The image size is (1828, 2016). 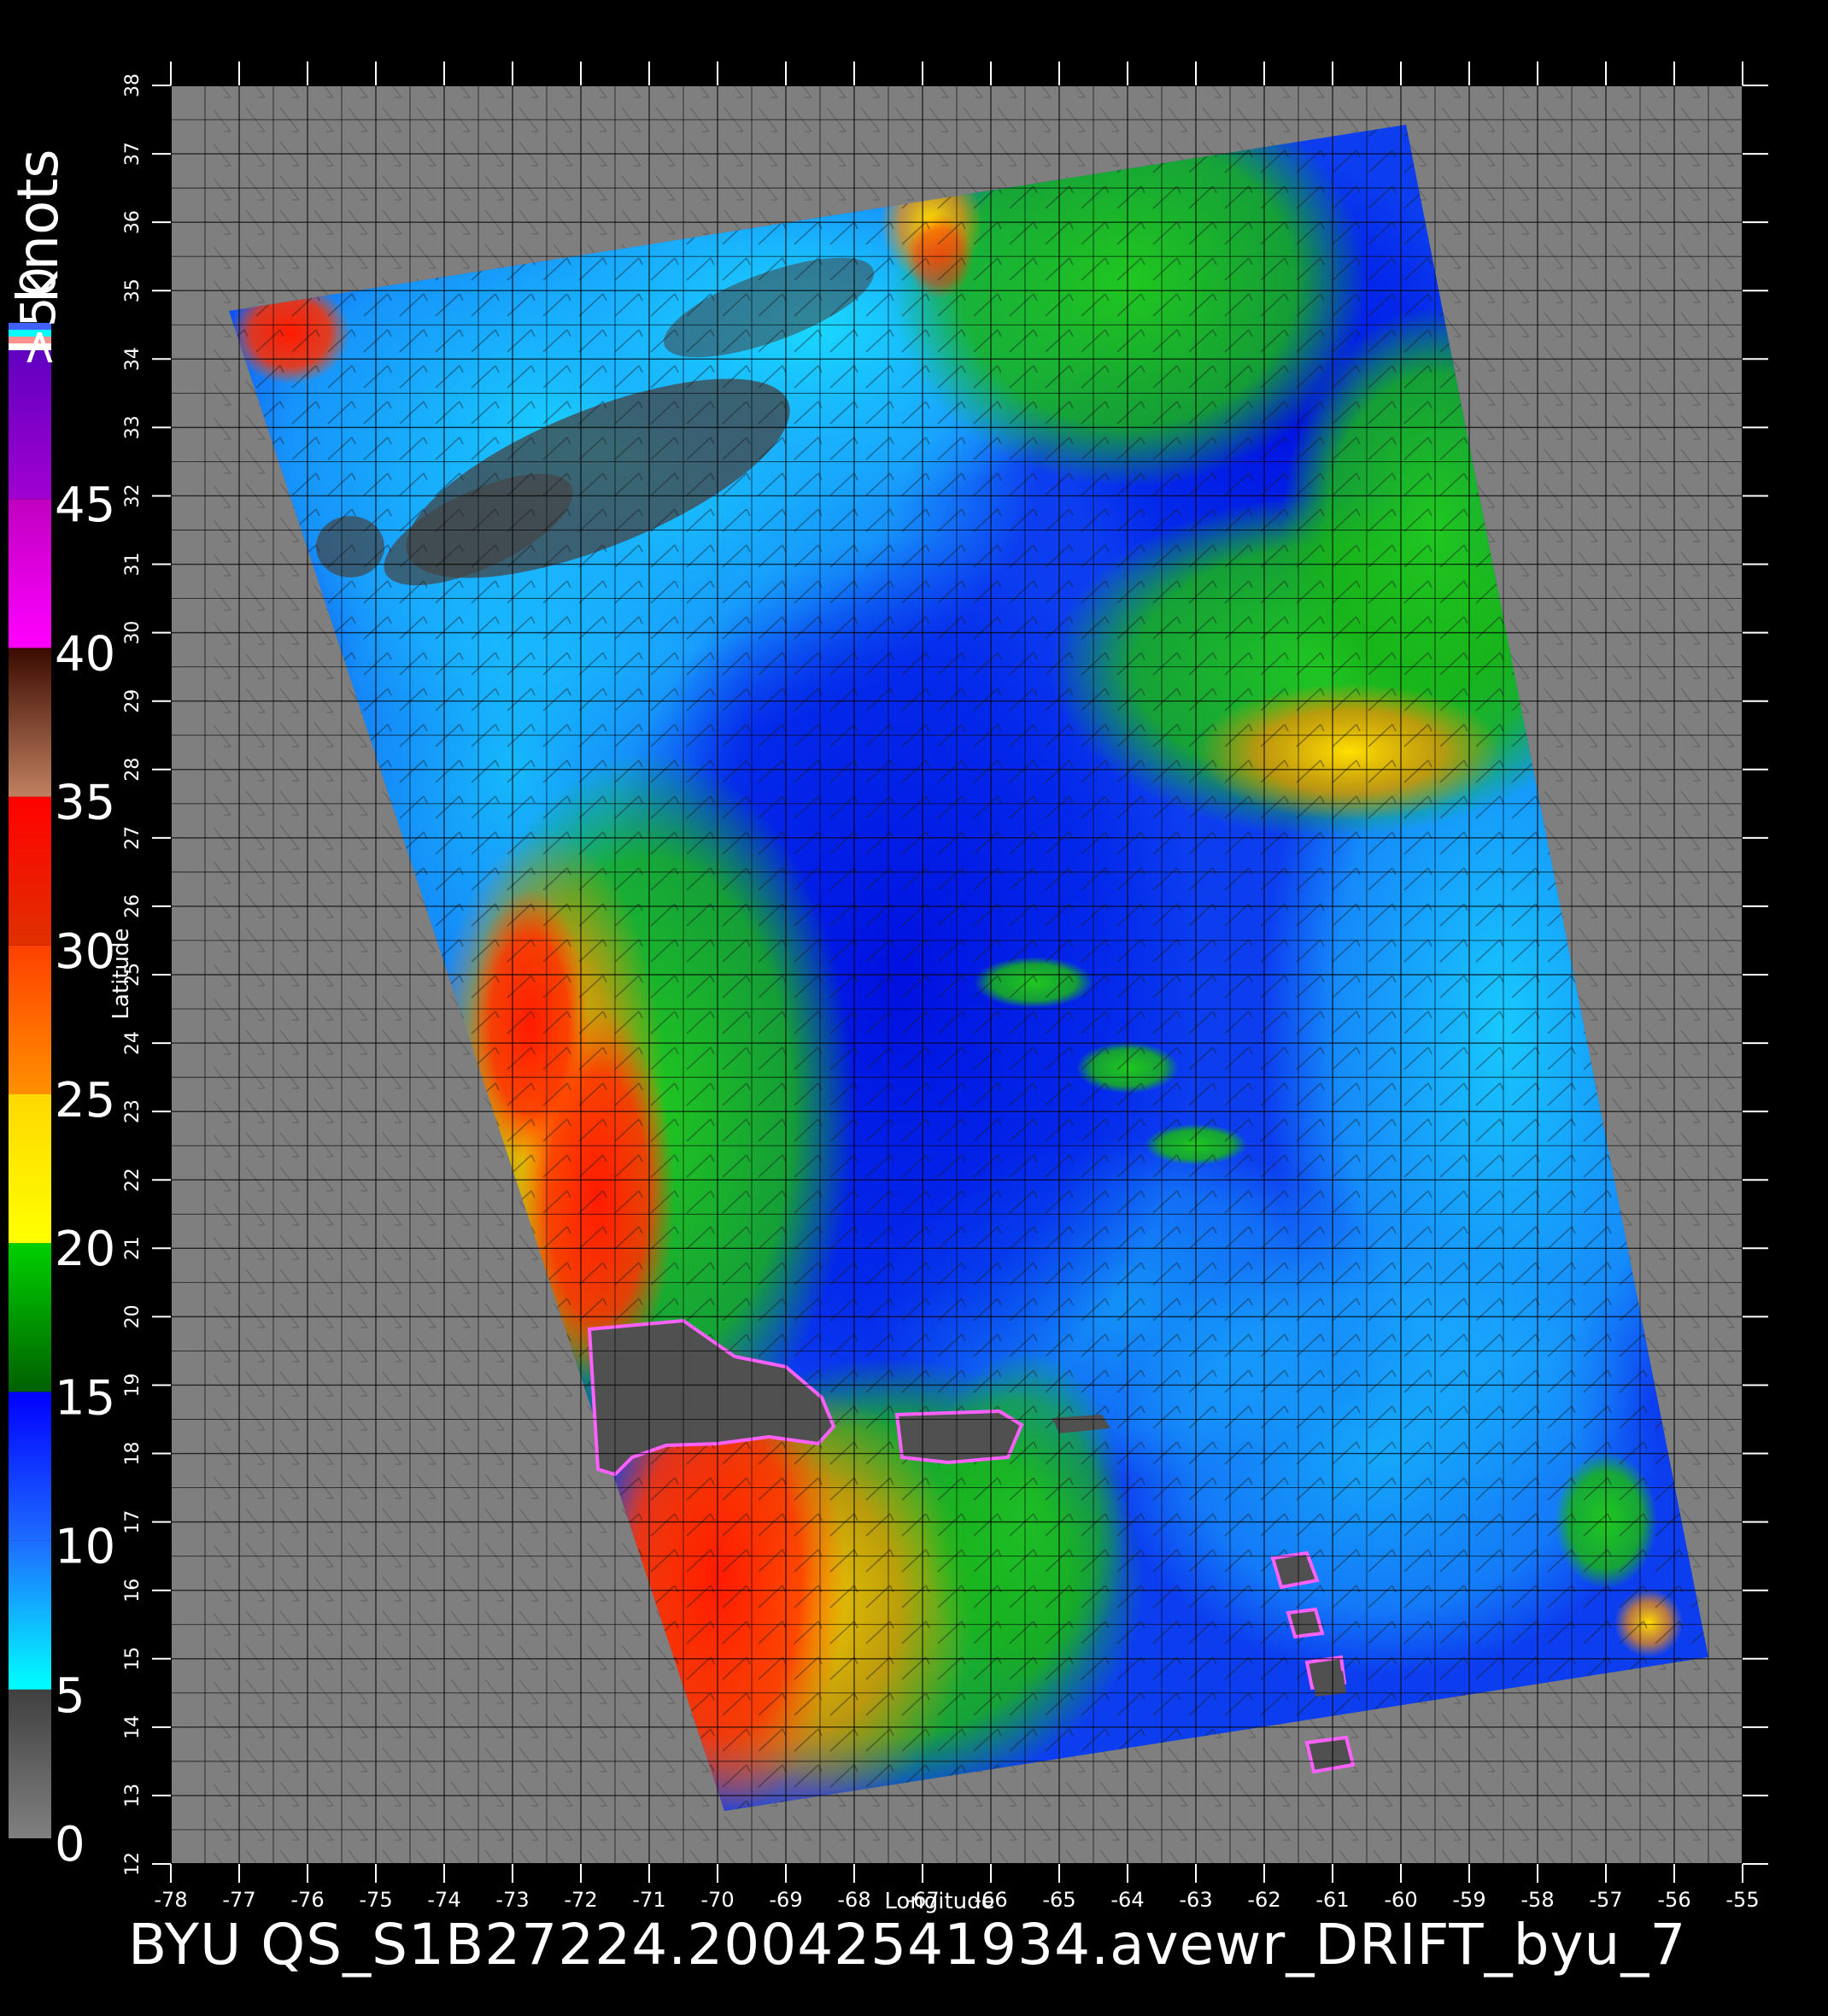 What do you see at coordinates (239, 1900) in the screenshot?
I see `lon-tick-label: -77` at bounding box center [239, 1900].